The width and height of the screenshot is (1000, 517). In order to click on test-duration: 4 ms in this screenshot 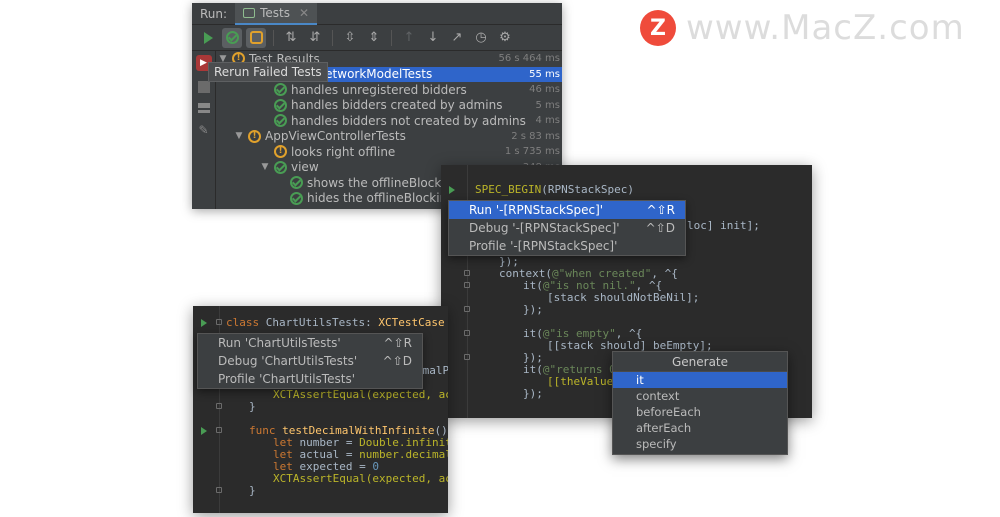, I will do `click(548, 121)`.